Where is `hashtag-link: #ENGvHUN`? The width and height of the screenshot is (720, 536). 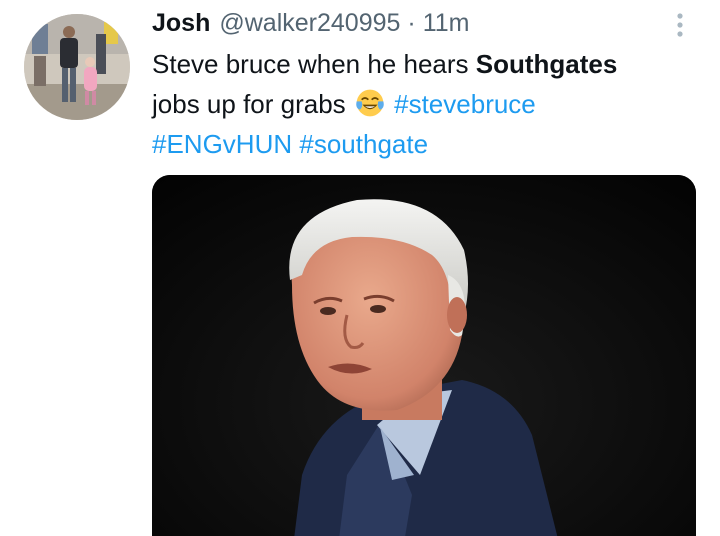
hashtag-link: #ENGvHUN is located at coordinates (222, 144).